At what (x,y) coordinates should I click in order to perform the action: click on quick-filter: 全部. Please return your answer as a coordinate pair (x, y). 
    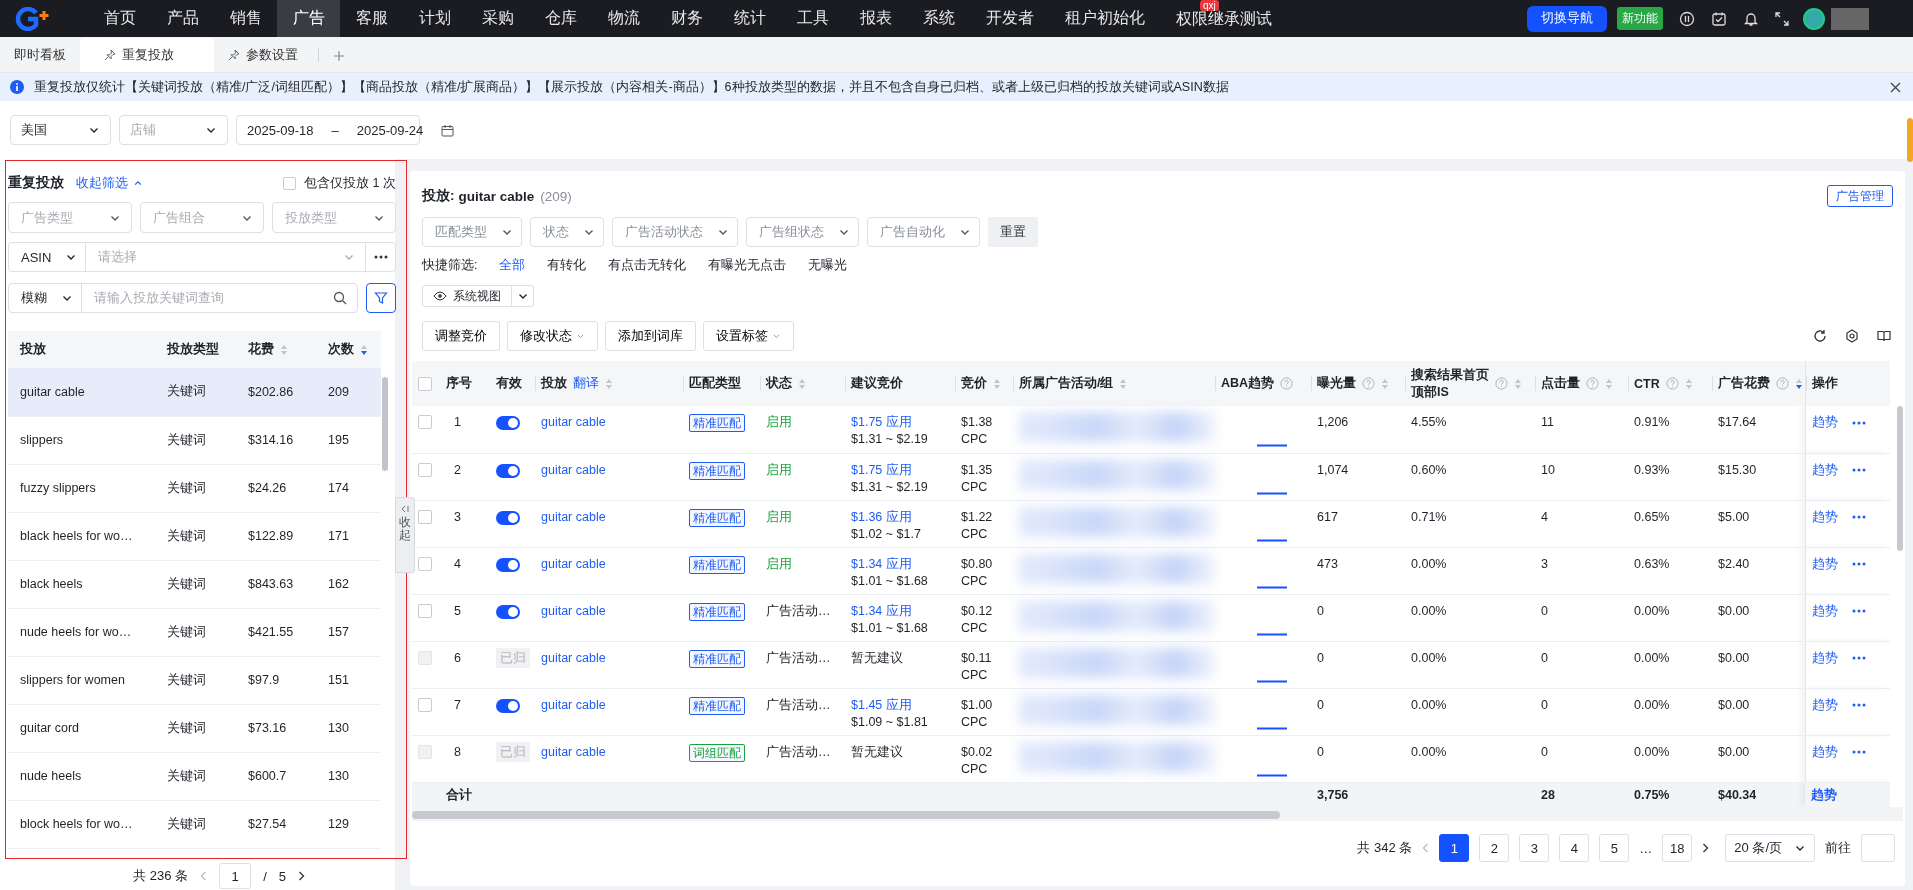
    Looking at the image, I should click on (512, 265).